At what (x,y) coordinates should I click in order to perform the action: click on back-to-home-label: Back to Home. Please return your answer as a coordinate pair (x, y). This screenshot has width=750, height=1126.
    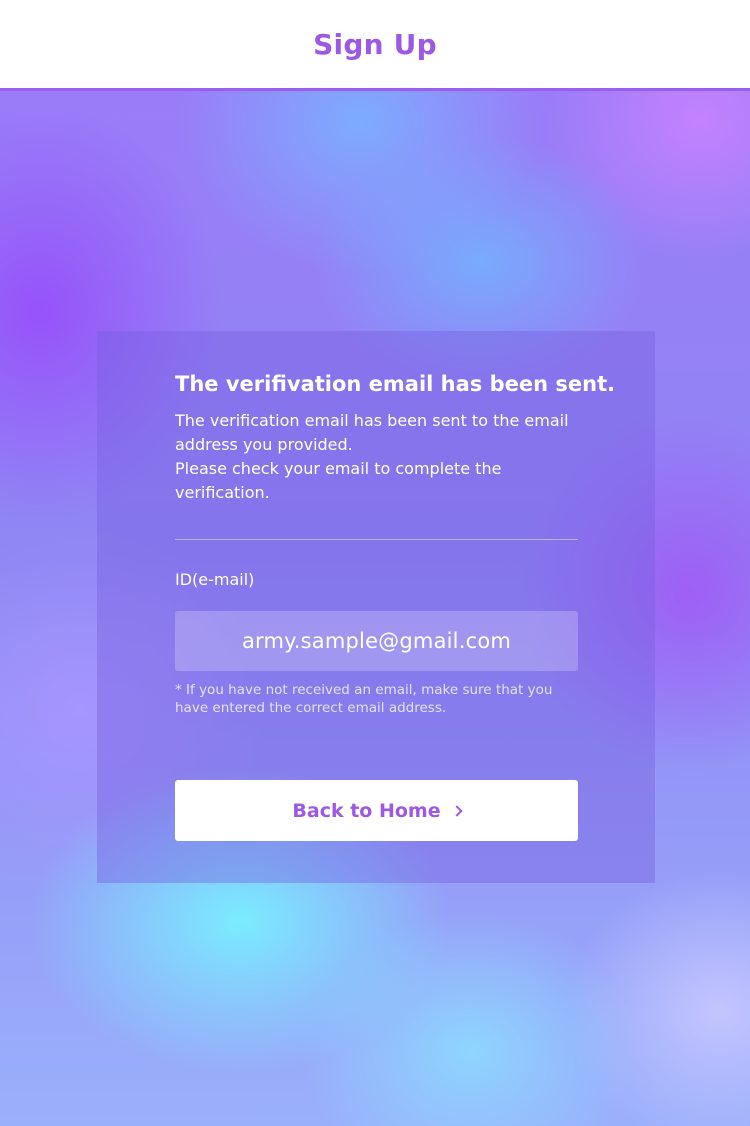
    Looking at the image, I should click on (366, 810).